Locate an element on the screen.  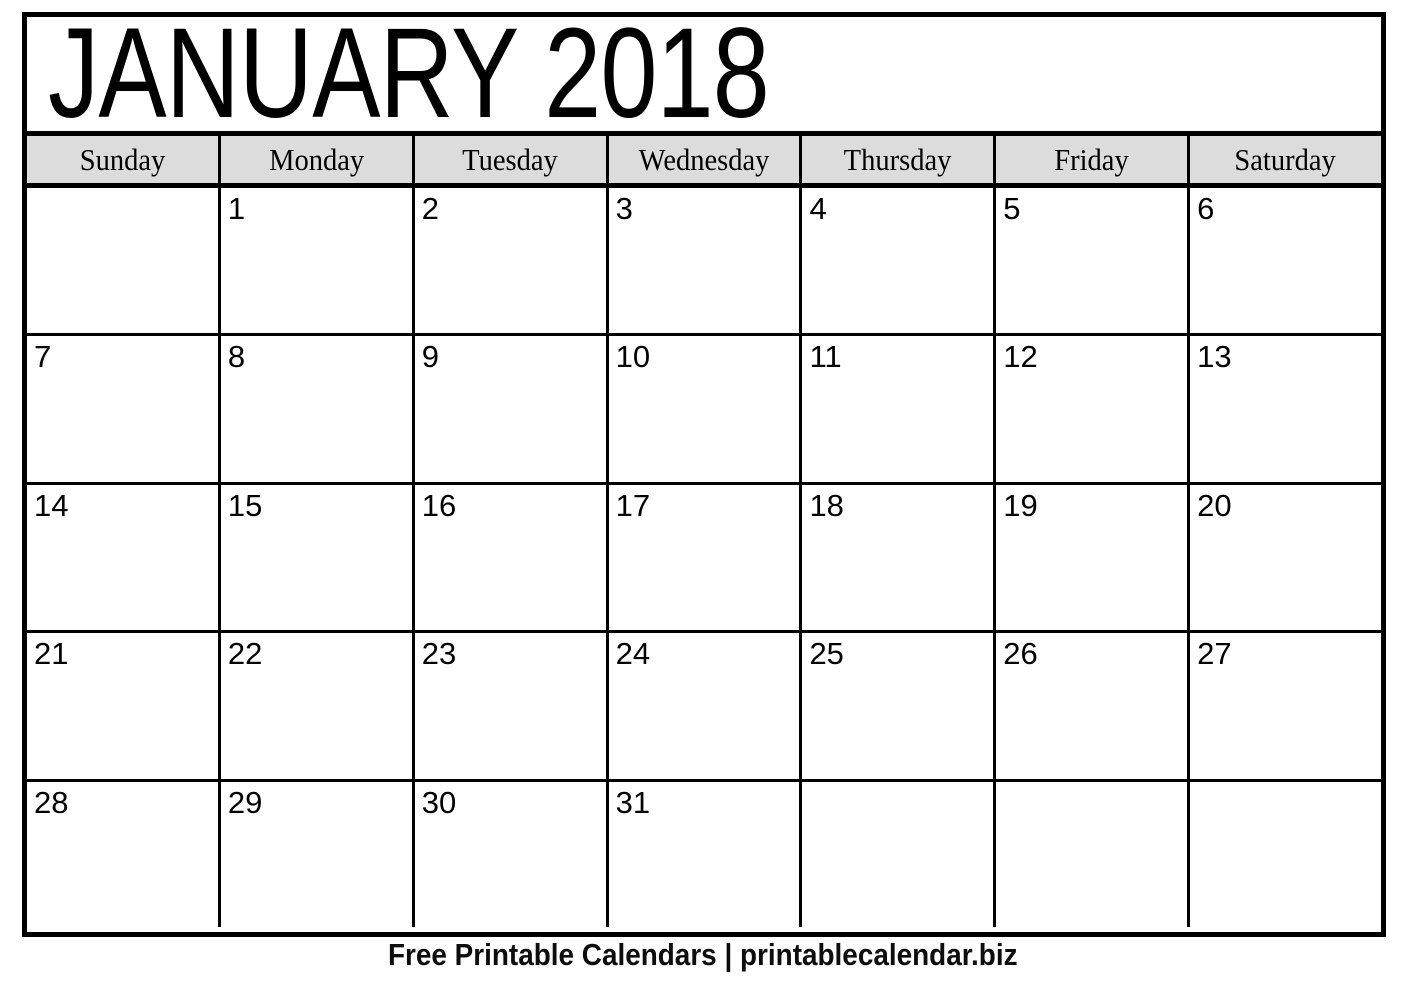
day-number: 16 is located at coordinates (439, 505).